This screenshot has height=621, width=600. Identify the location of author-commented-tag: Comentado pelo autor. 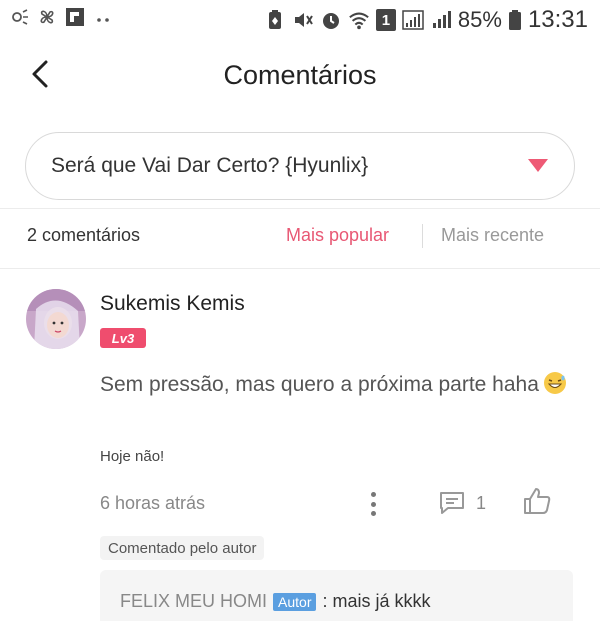
(182, 548).